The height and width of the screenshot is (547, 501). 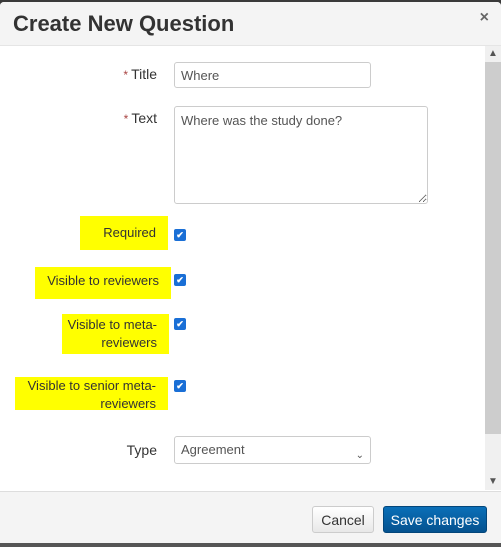 What do you see at coordinates (91, 385) in the screenshot?
I see `label-line: Visible to senior meta-` at bounding box center [91, 385].